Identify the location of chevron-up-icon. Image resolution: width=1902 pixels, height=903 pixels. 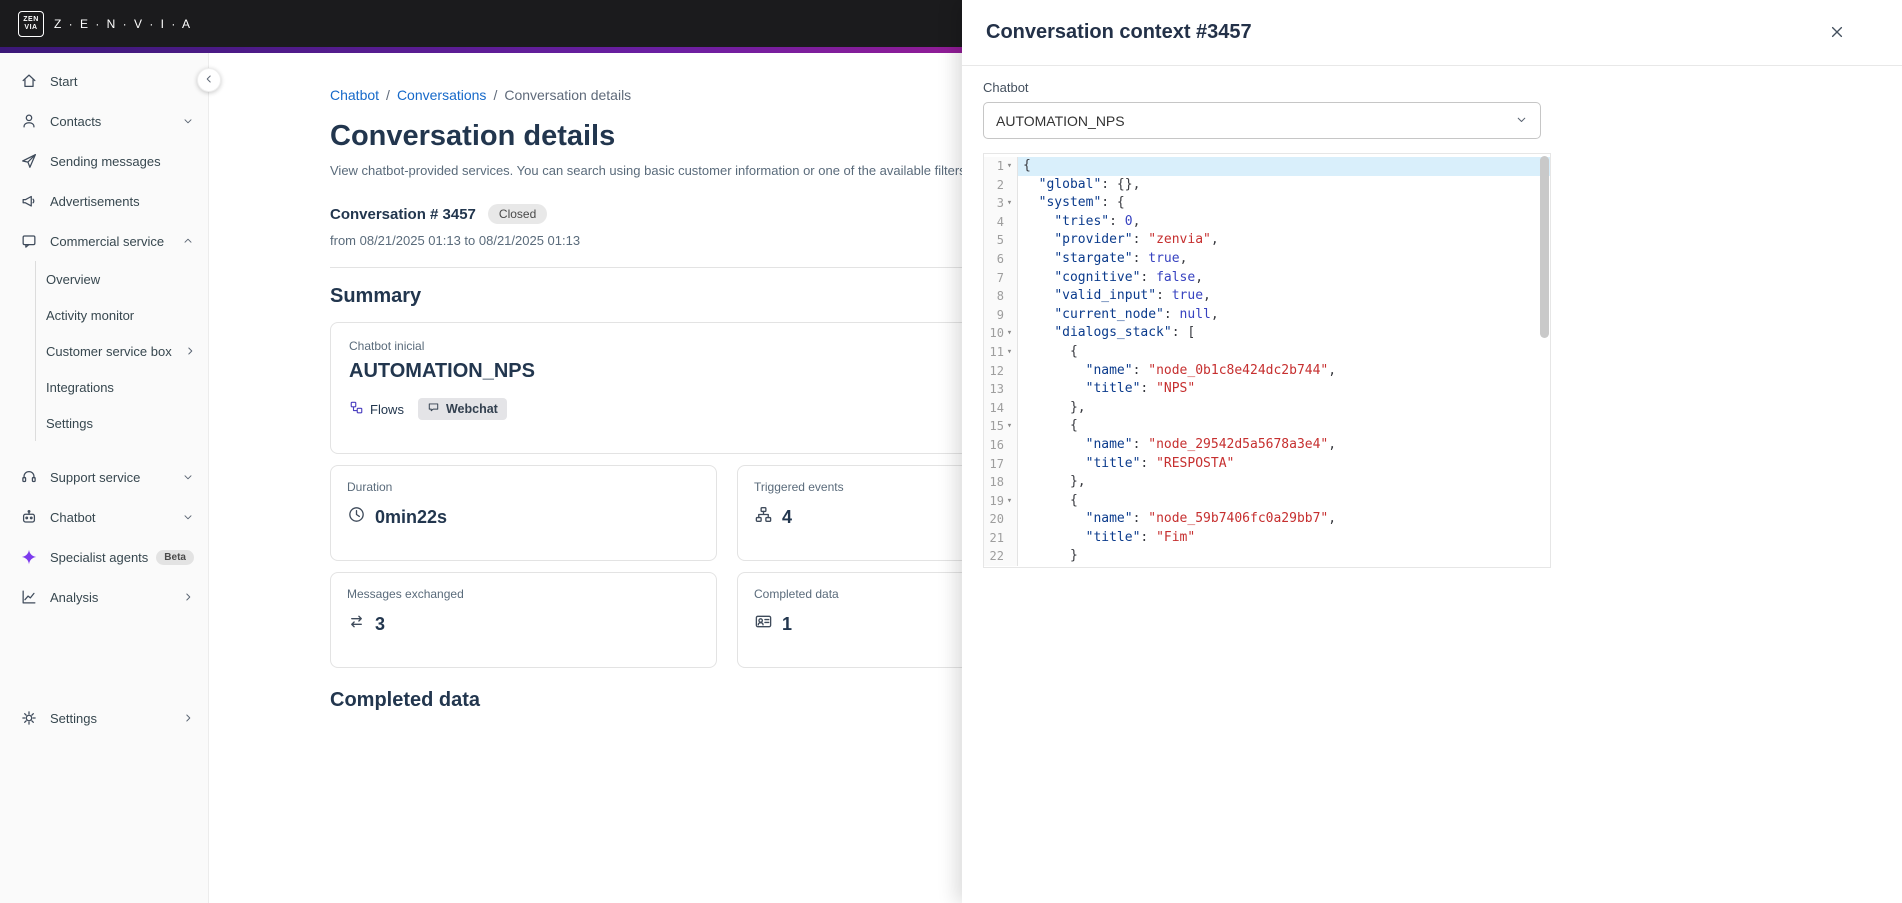
(188, 241).